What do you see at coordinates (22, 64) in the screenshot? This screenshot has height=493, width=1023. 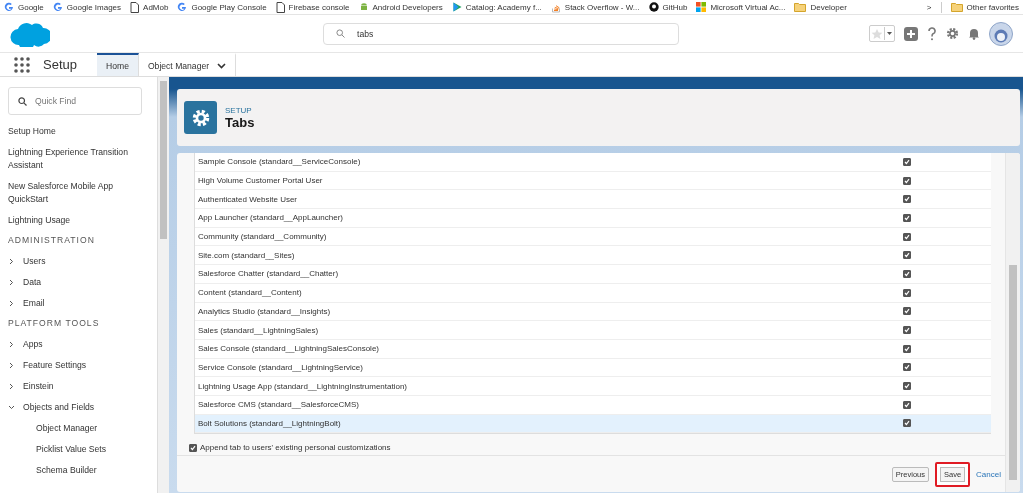 I see `app-launcher-icon` at bounding box center [22, 64].